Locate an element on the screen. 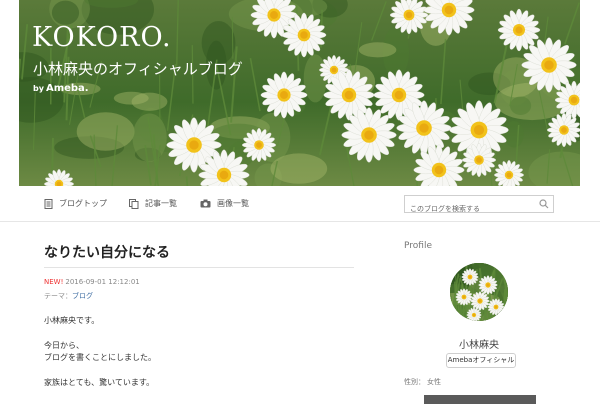 The height and width of the screenshot is (404, 600). profile-gender: 性別： 女性 is located at coordinates (422, 382).